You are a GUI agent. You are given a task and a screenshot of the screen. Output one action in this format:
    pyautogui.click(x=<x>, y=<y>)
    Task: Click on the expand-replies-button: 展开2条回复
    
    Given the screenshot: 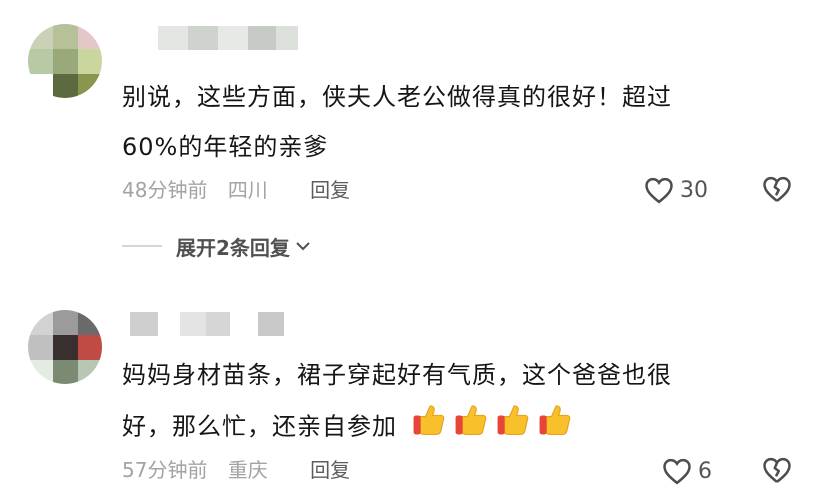 What is the action you would take?
    pyautogui.click(x=217, y=246)
    